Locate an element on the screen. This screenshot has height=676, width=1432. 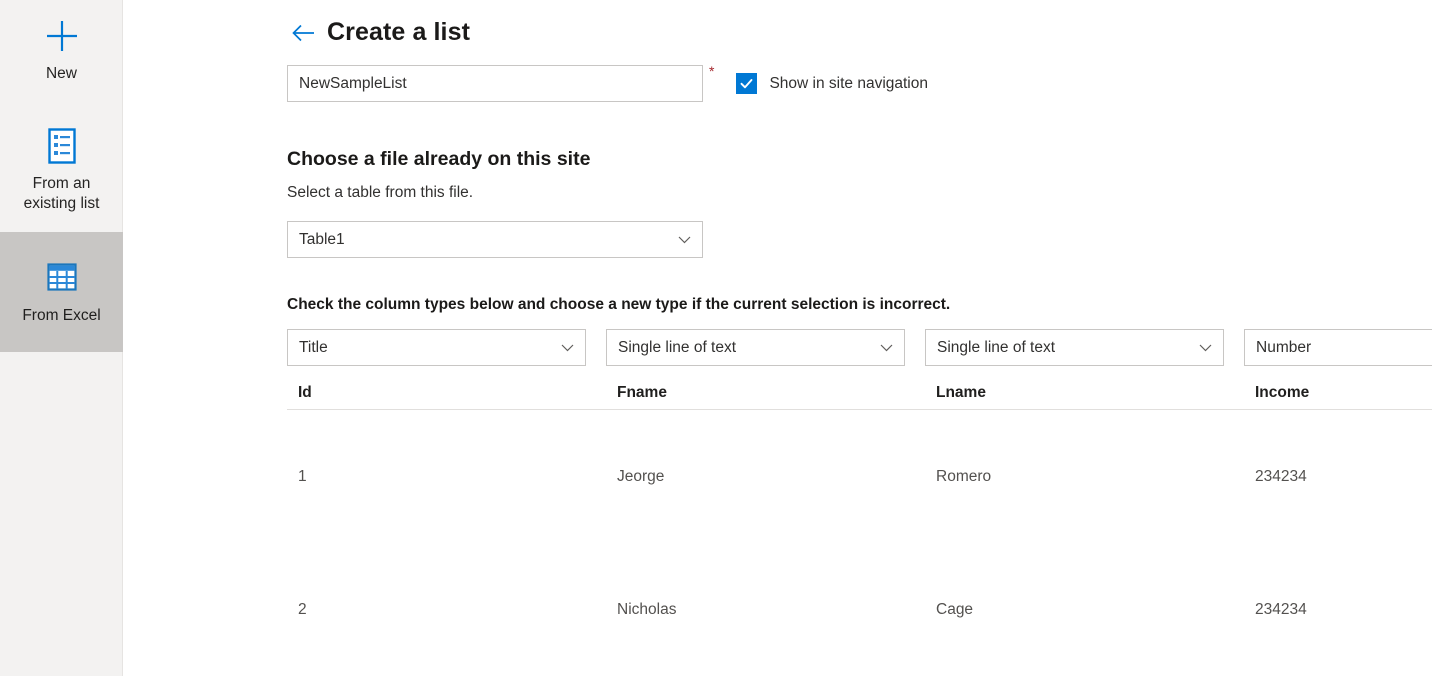
checkmark-icon is located at coordinates (747, 83).